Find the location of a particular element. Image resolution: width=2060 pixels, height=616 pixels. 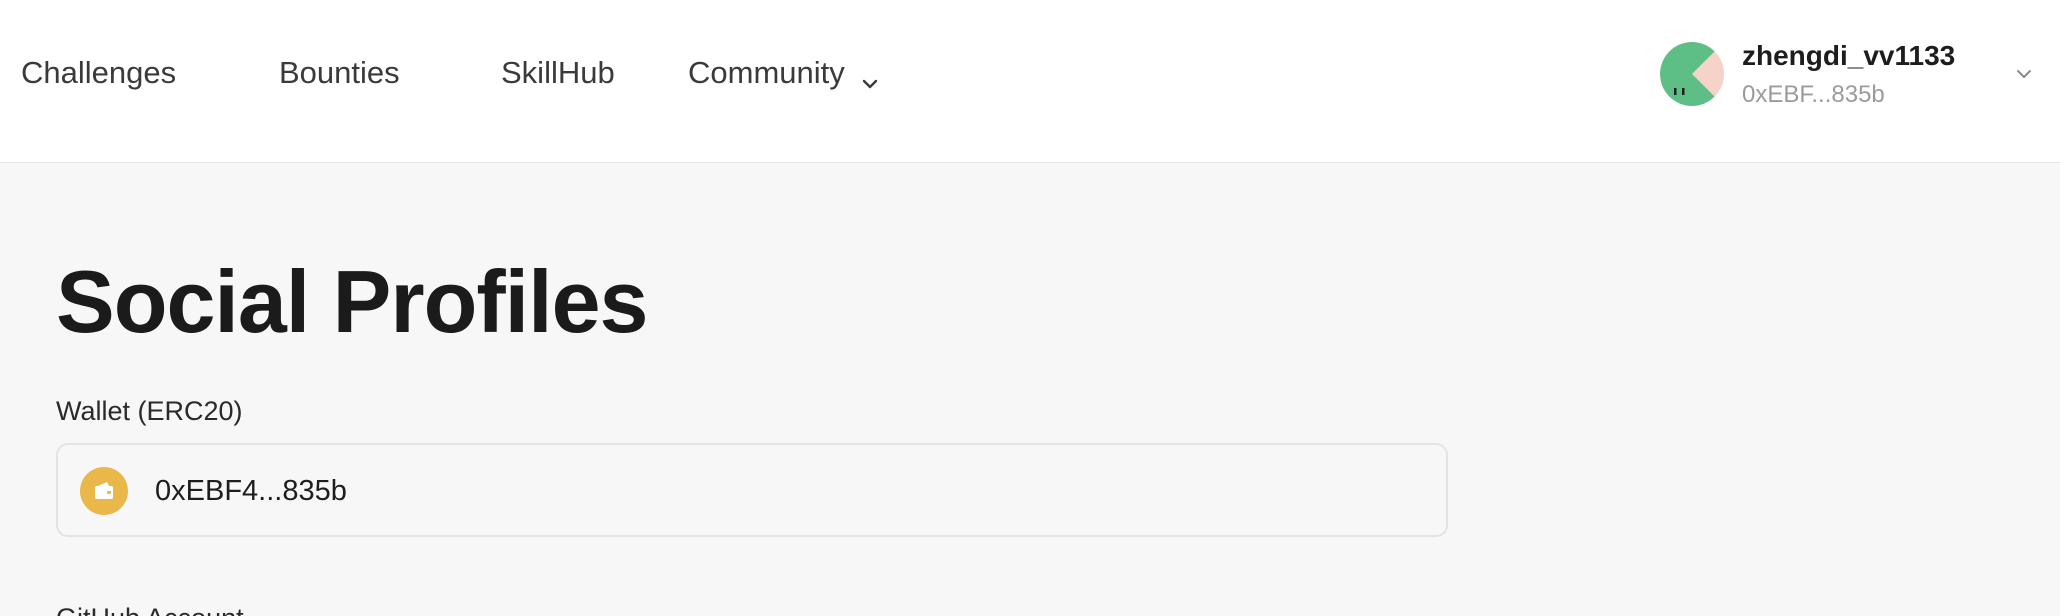

user-account-menu: zhengdi_vv1133 0xEBF...835b is located at coordinates (1850, 74).